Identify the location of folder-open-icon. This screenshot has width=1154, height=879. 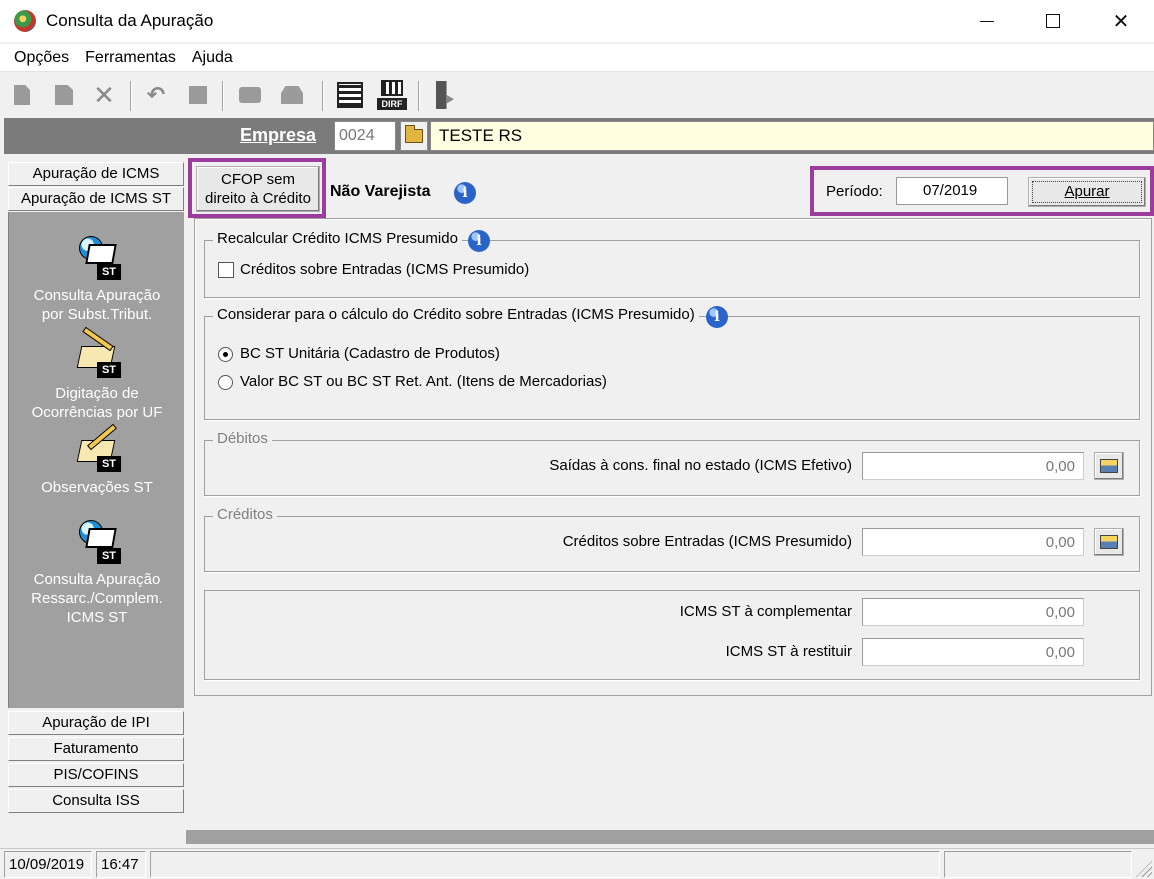
(414, 134).